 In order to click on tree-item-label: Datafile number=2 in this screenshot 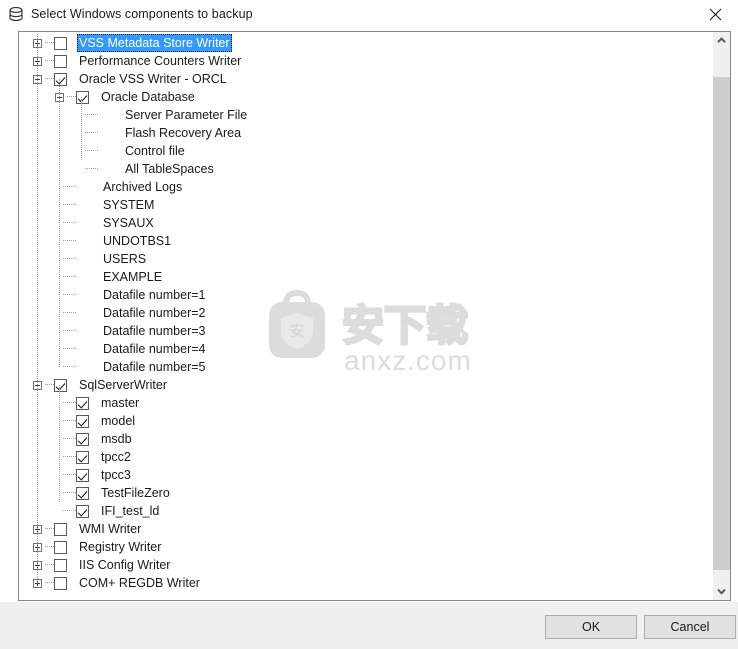, I will do `click(154, 313)`.